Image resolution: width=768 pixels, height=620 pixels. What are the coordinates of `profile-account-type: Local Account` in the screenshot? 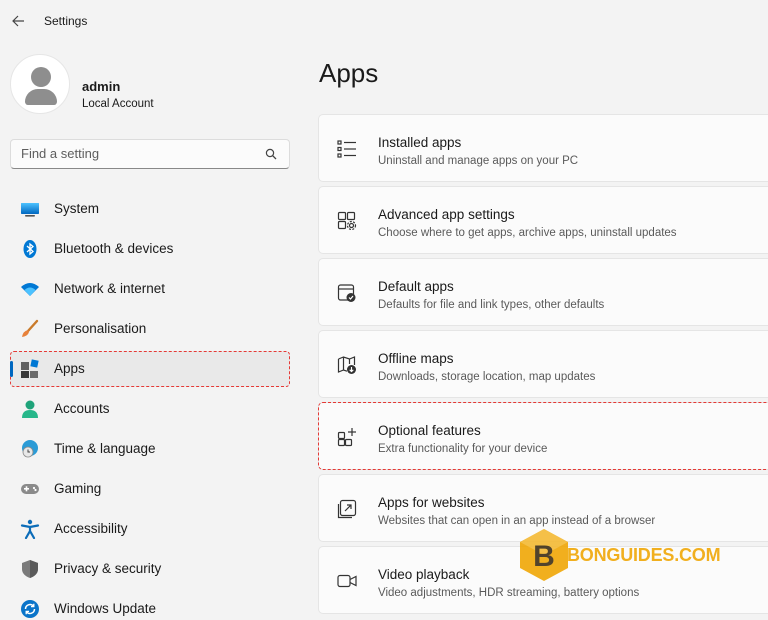 It's located at (118, 104).